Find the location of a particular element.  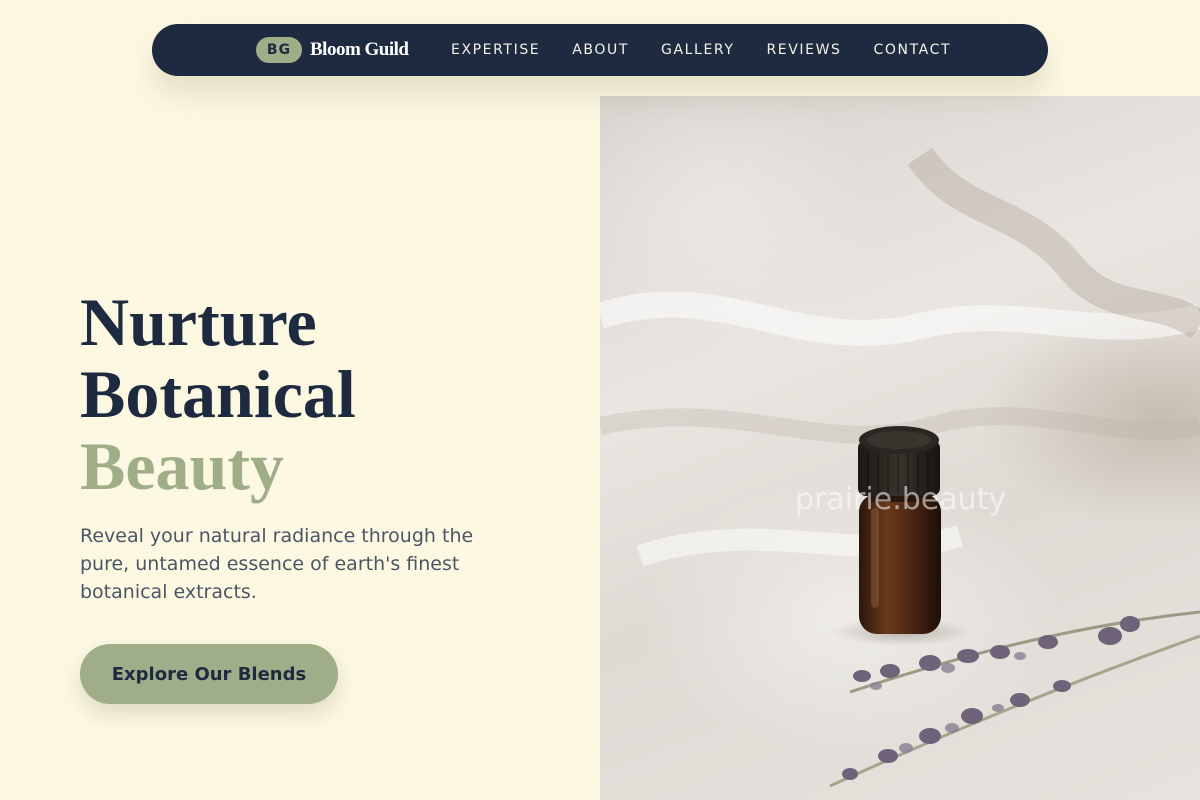

brand-badge: BG is located at coordinates (279, 50).